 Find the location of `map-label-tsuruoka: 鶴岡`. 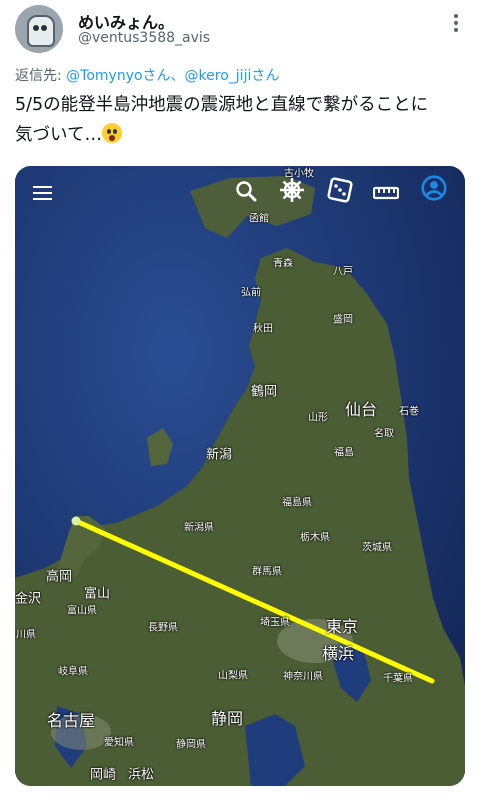

map-label-tsuruoka: 鶴岡 is located at coordinates (264, 392).